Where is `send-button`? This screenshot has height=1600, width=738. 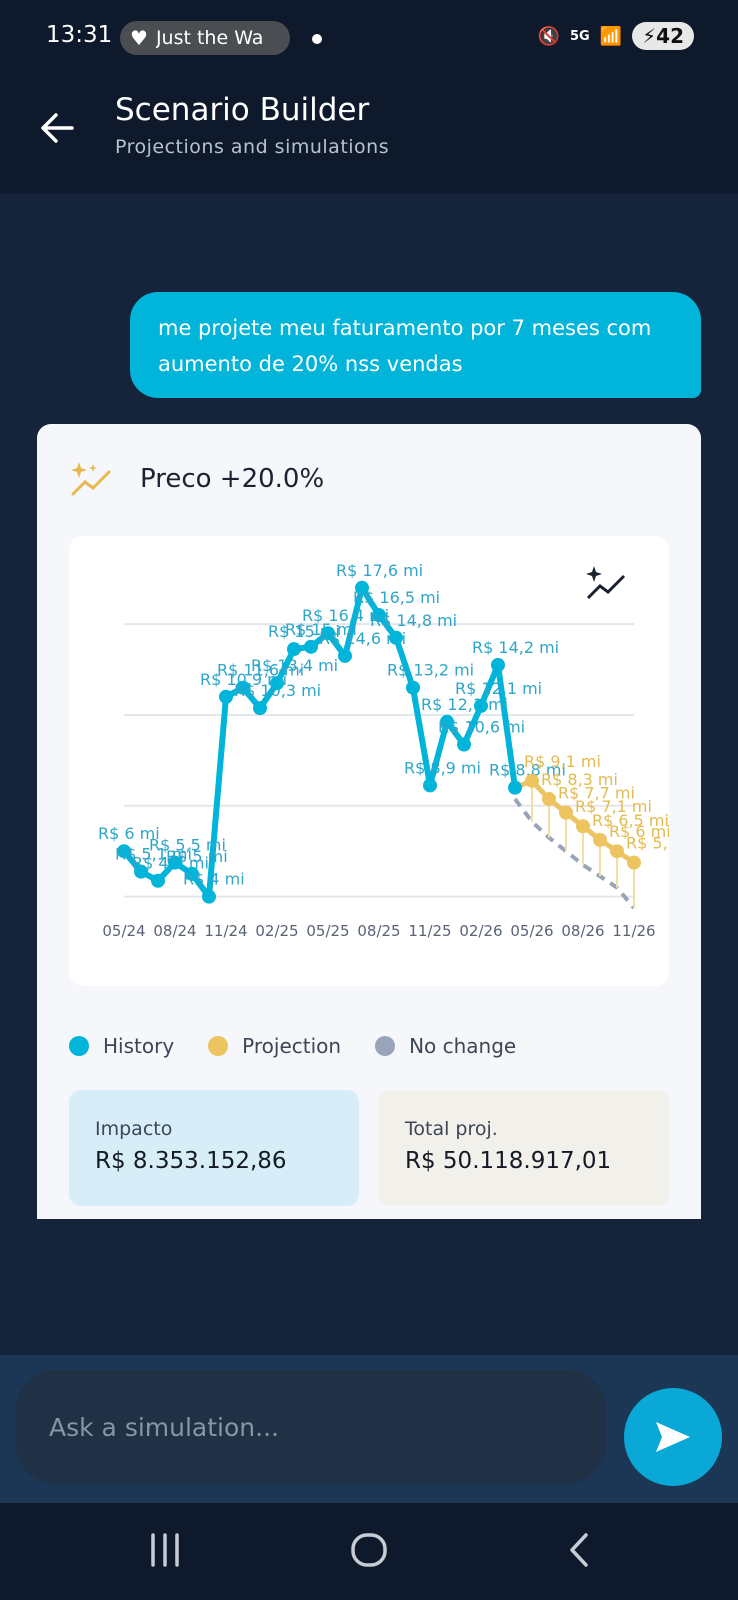
send-button is located at coordinates (673, 1437).